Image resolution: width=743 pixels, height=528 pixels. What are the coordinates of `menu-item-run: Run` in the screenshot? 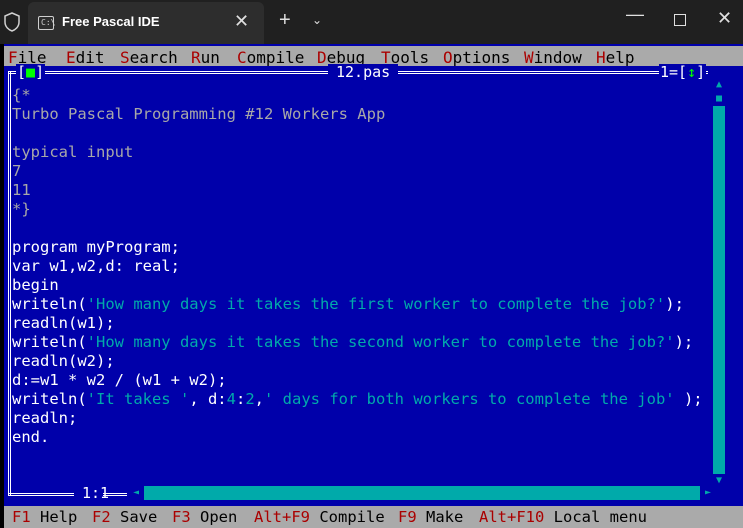 It's located at (205, 57).